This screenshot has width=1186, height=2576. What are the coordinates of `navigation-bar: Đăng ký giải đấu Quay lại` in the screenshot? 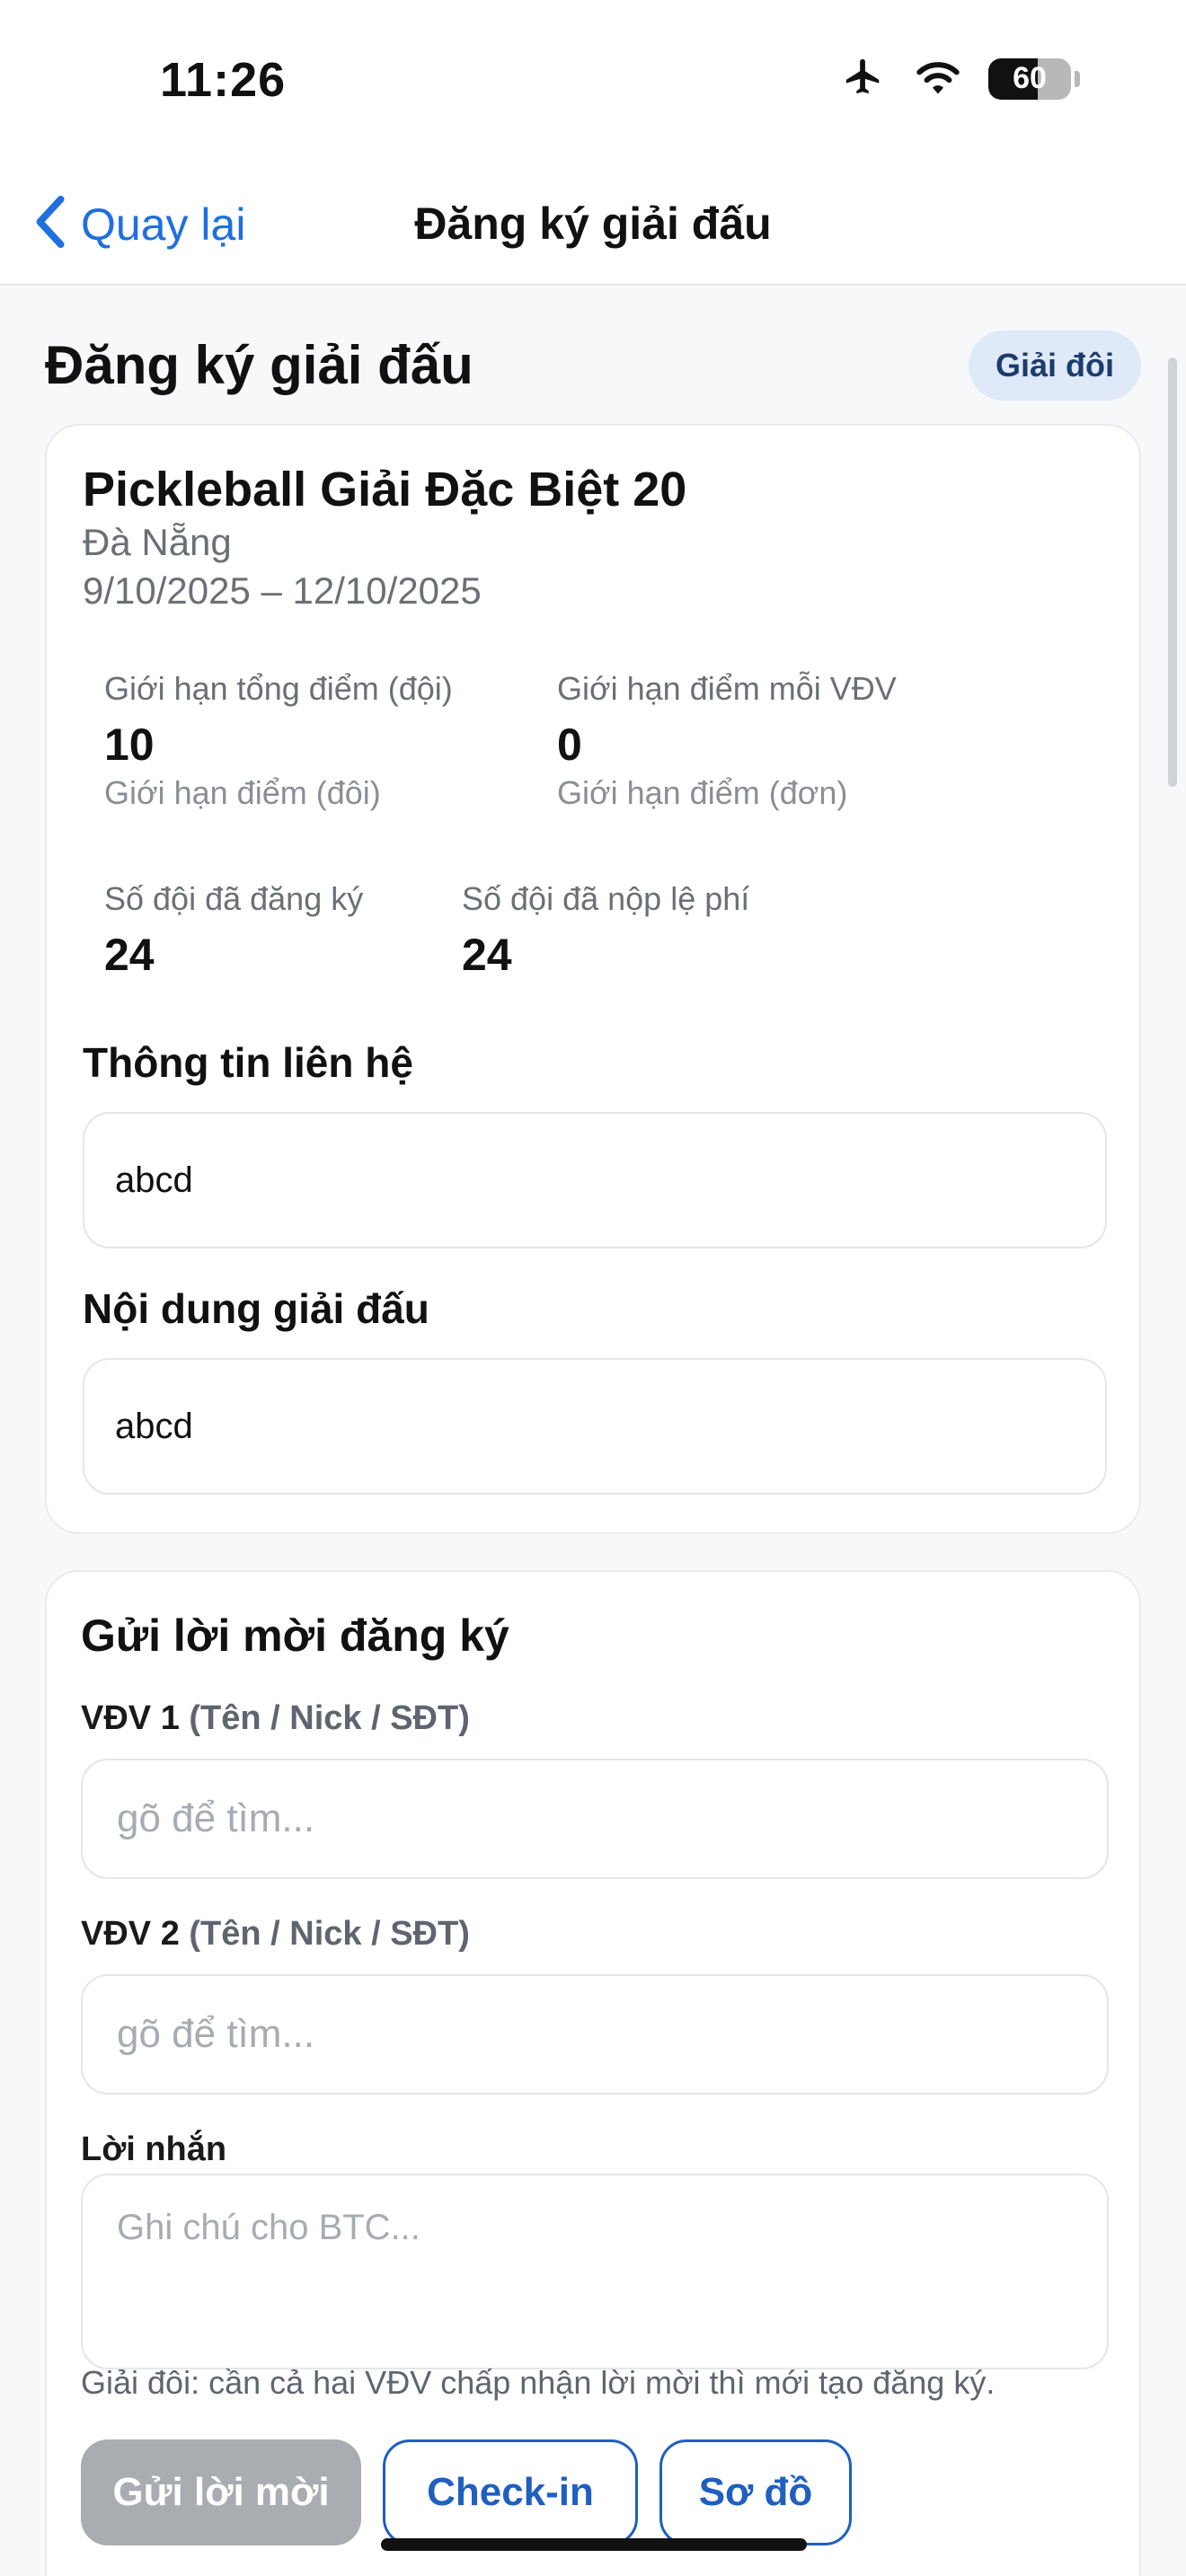 It's located at (593, 224).